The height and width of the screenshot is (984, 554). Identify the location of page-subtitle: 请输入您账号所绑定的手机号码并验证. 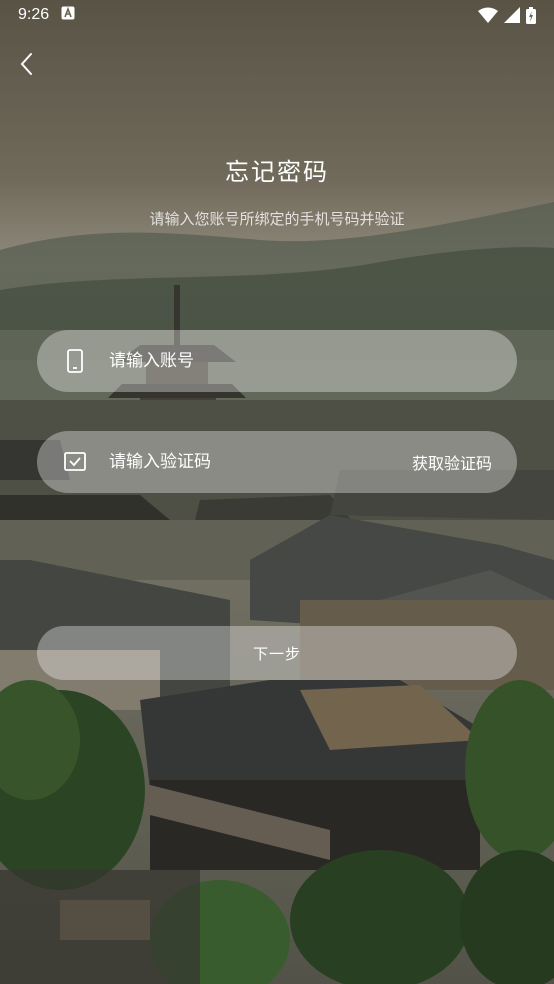
(277, 219).